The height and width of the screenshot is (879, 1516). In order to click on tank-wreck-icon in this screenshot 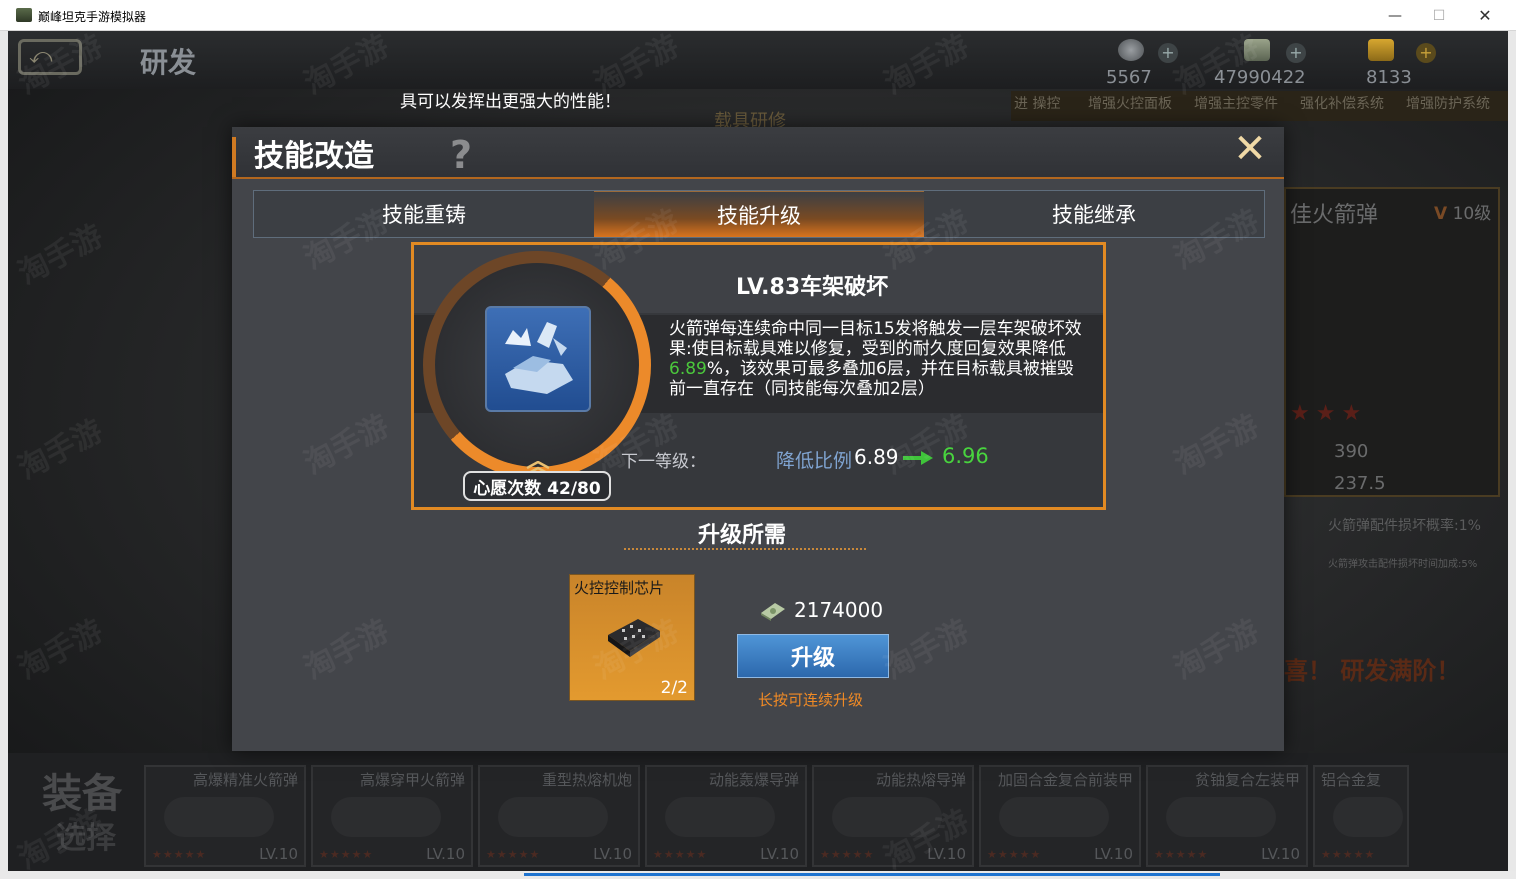, I will do `click(538, 359)`.